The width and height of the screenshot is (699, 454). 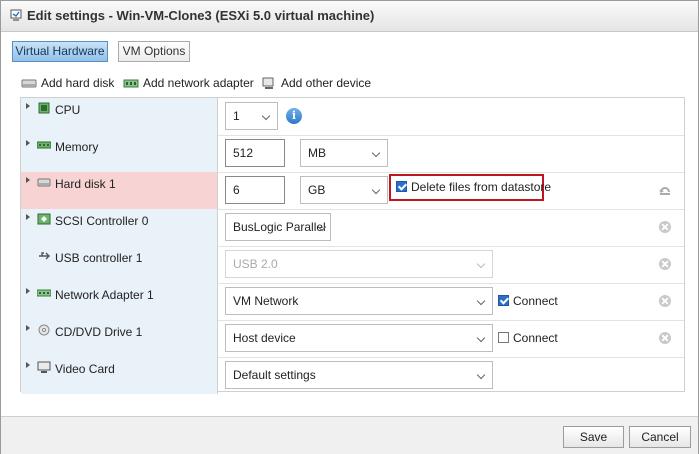 I want to click on cpu-icon, so click(x=44, y=108).